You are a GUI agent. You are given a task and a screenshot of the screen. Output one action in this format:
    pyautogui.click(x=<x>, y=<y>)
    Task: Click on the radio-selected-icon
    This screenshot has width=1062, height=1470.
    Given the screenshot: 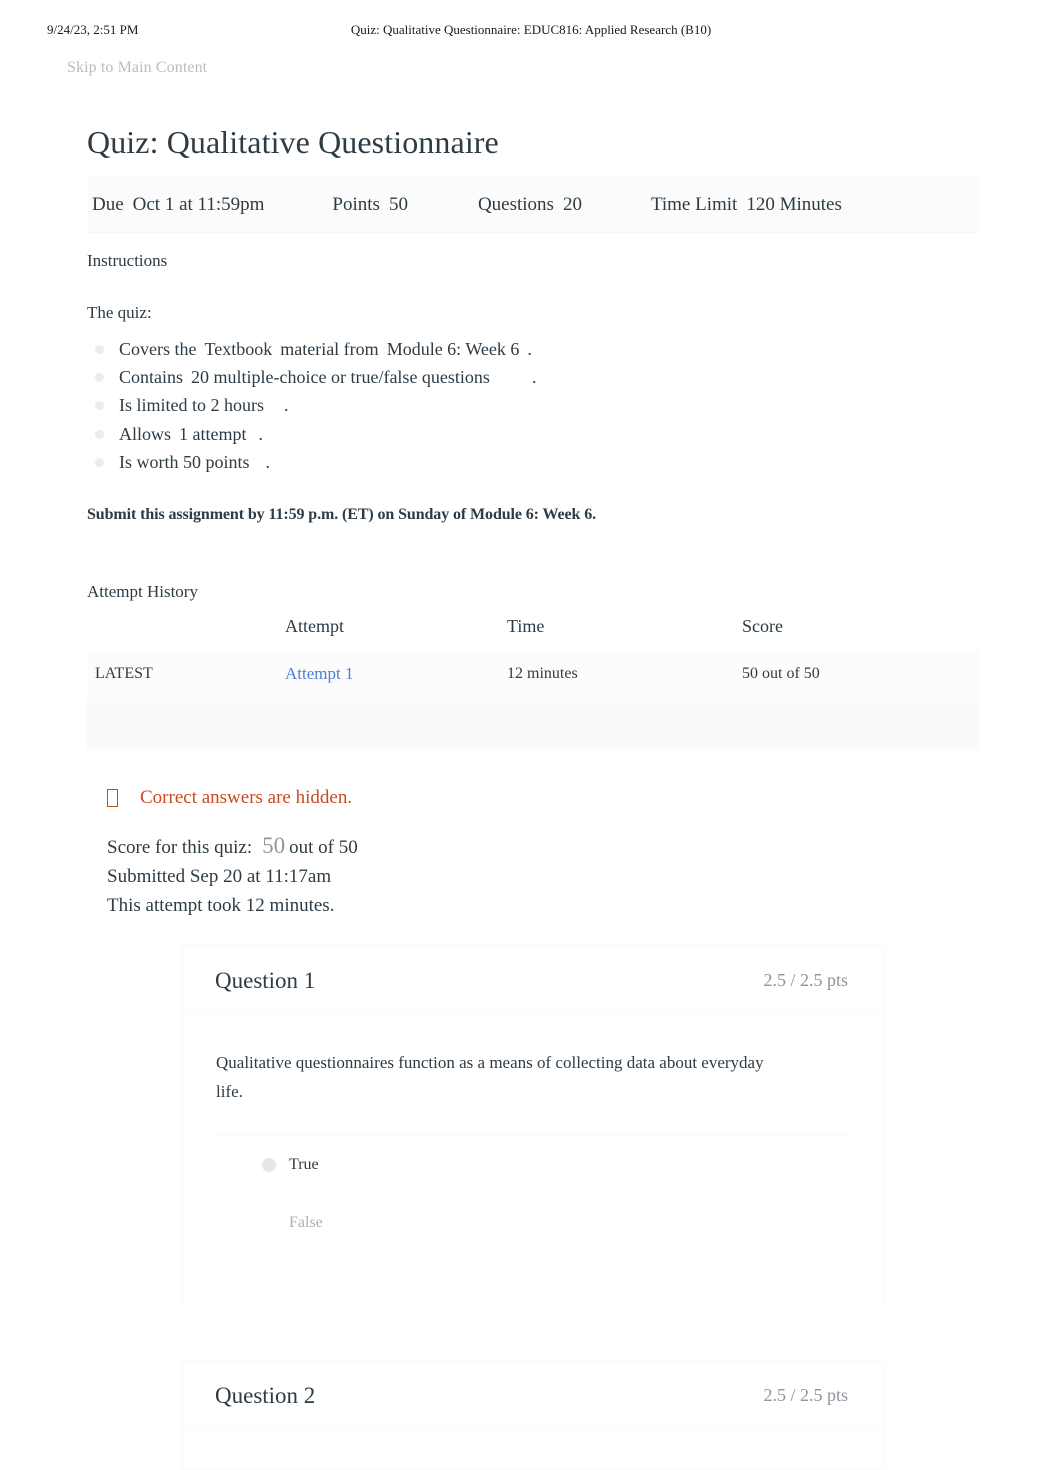 What is the action you would take?
    pyautogui.click(x=269, y=1164)
    